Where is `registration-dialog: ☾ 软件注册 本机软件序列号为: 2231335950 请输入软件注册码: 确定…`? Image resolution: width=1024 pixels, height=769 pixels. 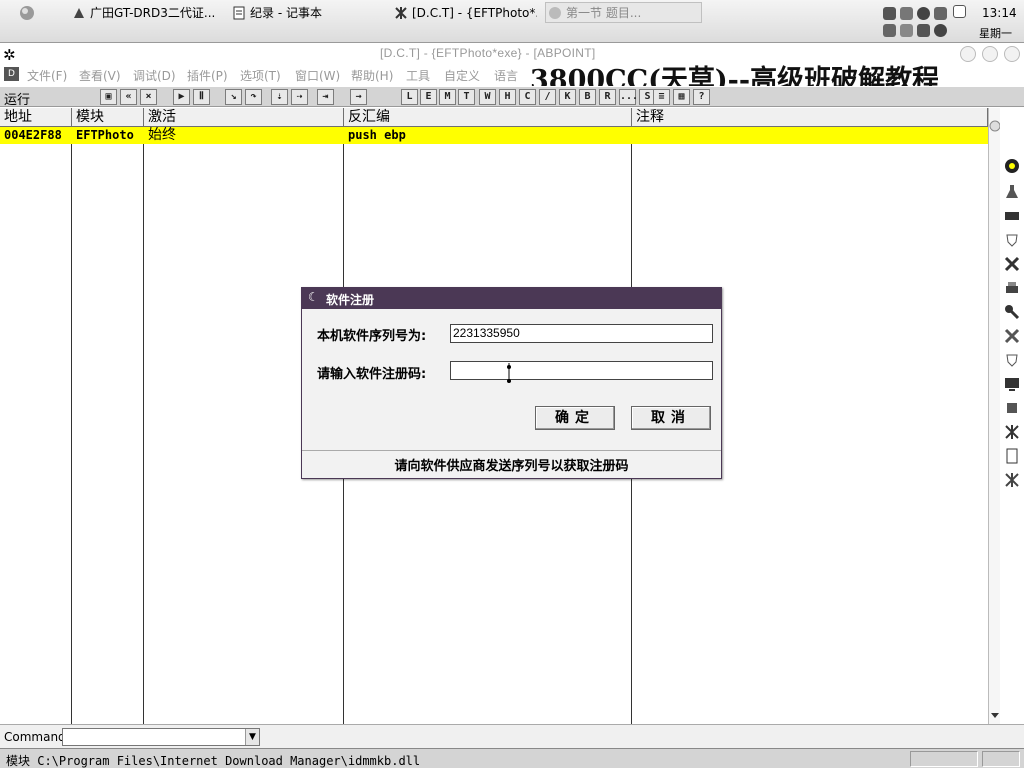
registration-dialog: ☾ 软件注册 本机软件序列号为: 2231335950 请输入软件注册码: 确定… is located at coordinates (511, 383).